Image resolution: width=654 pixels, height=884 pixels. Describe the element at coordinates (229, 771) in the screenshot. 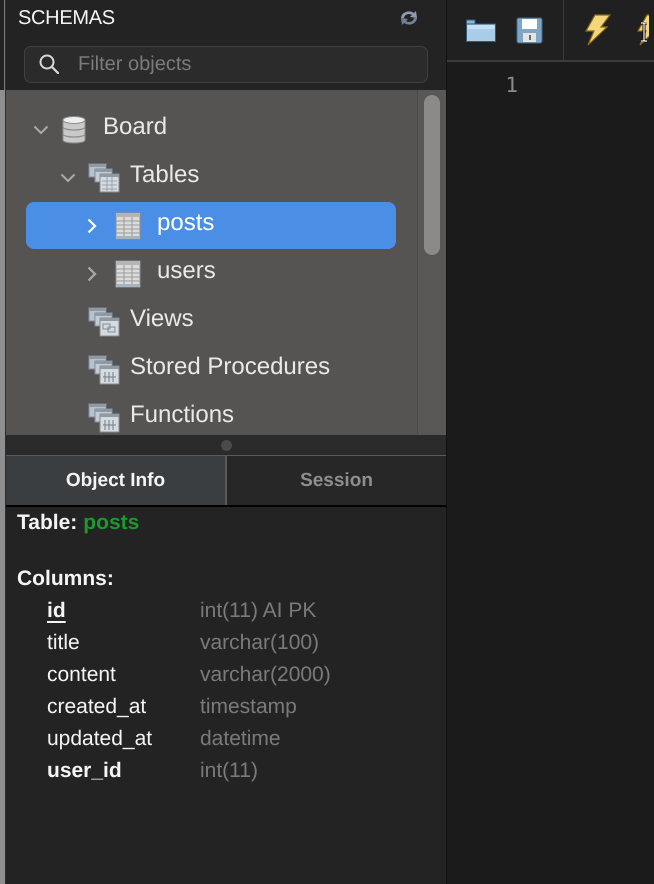

I see `column-type: int(11)` at that location.